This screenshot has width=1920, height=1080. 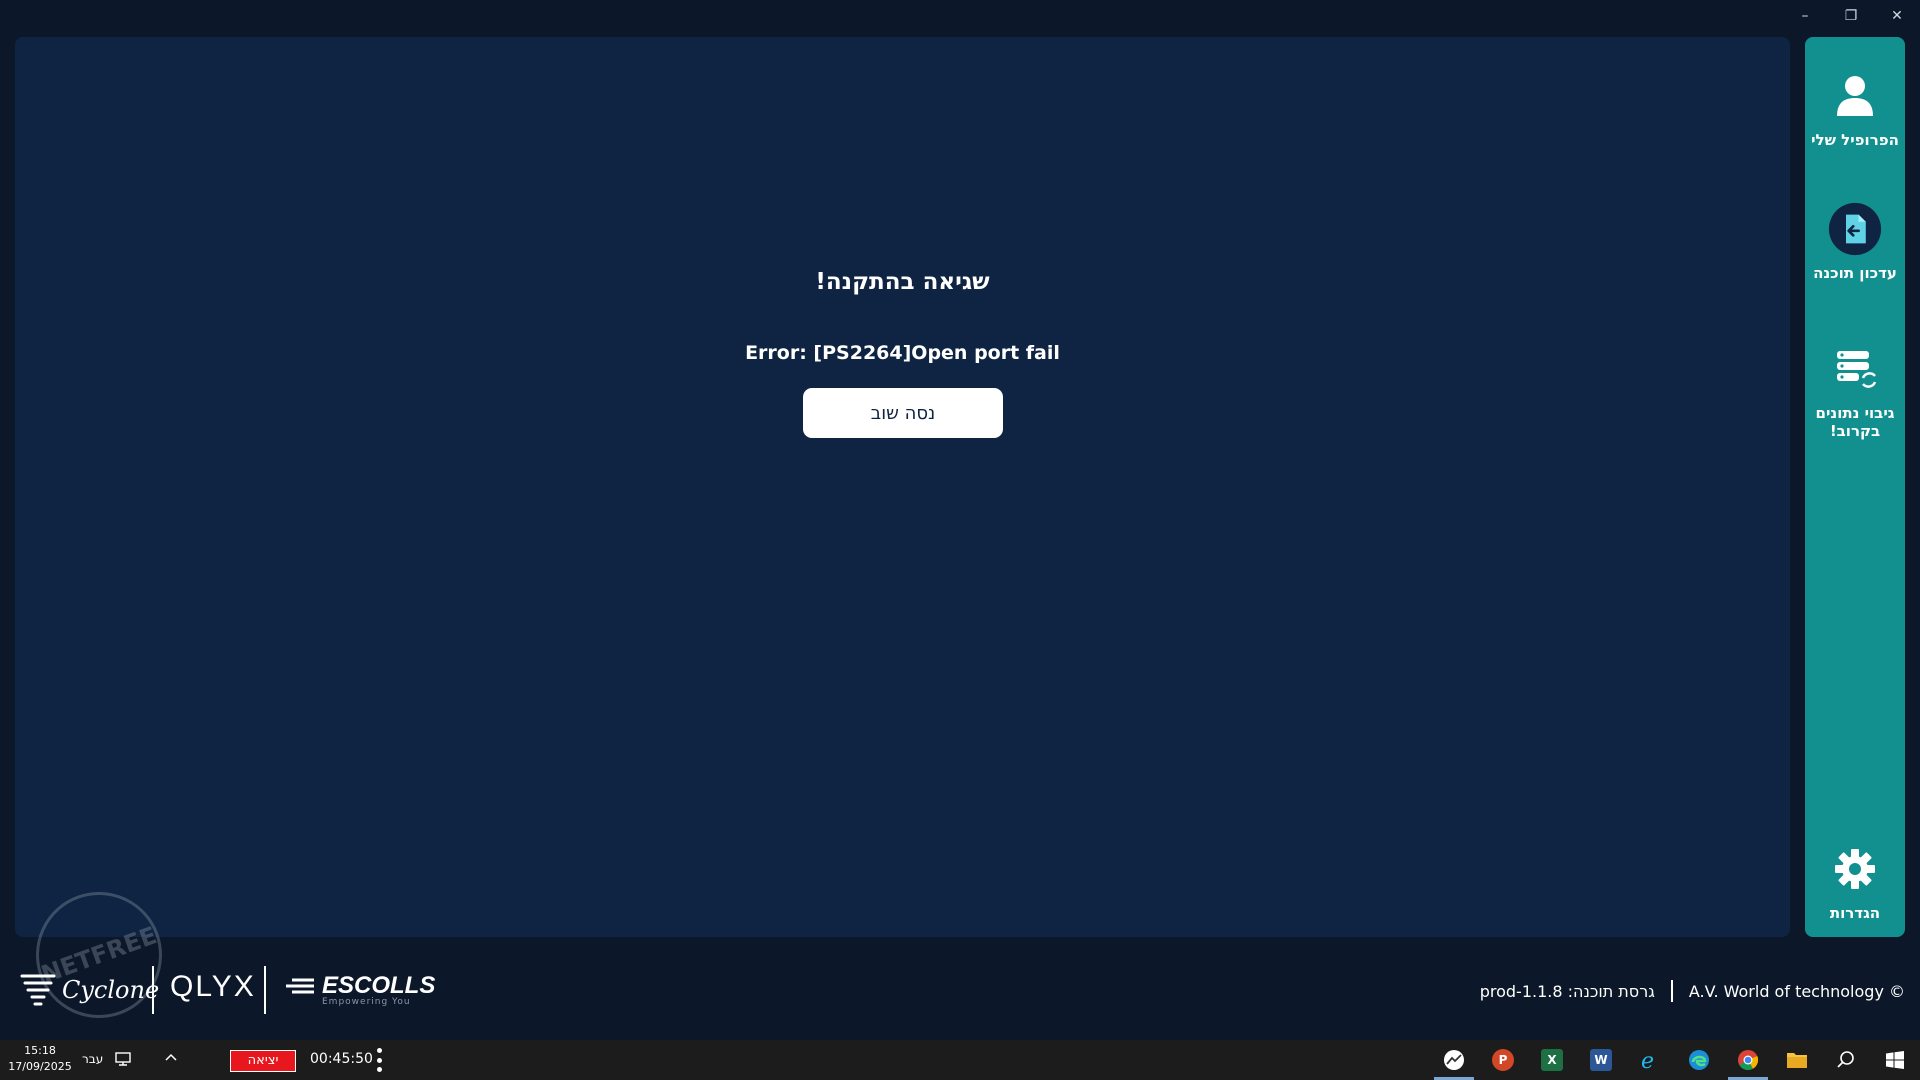 What do you see at coordinates (111, 990) in the screenshot?
I see `cyclone-logo-text: Cyclone` at bounding box center [111, 990].